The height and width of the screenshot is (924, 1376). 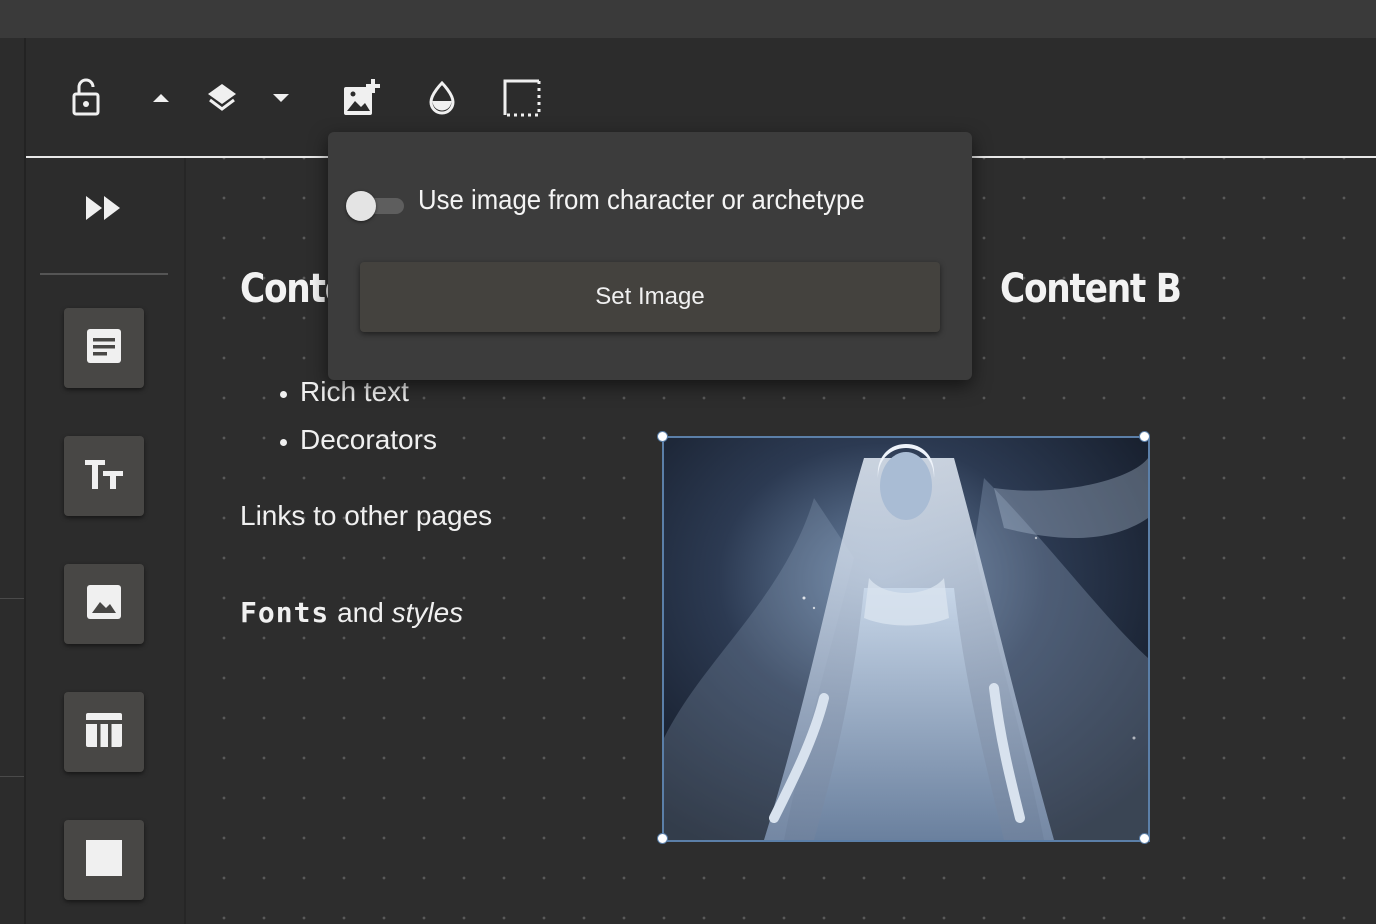 I want to click on square-icon, so click(x=104, y=860).